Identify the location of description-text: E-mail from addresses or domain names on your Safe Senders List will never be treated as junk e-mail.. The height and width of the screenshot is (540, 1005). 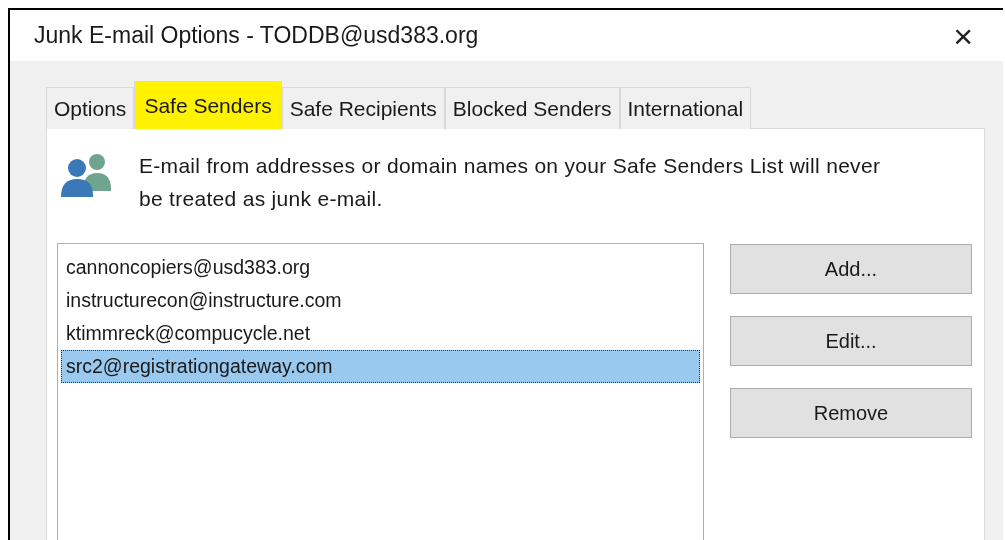
(510, 182).